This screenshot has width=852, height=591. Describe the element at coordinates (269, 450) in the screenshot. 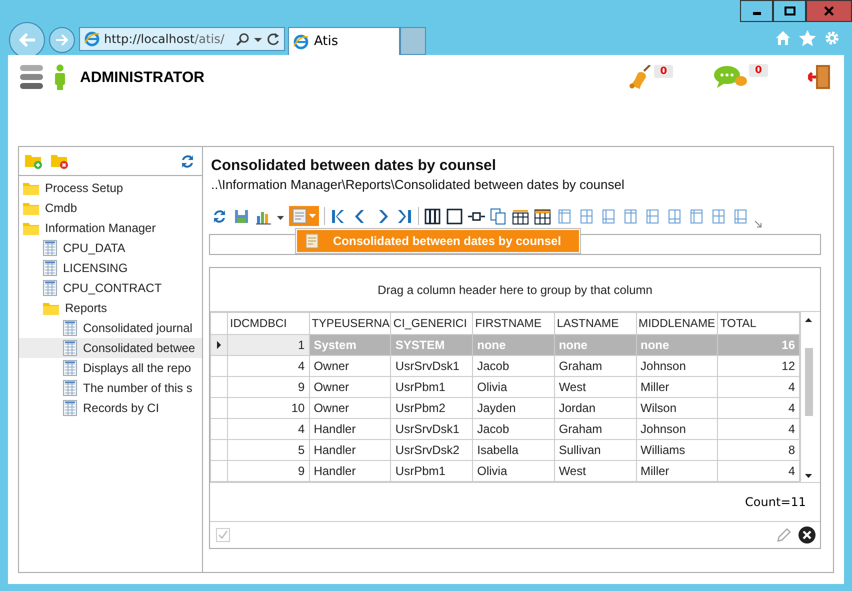

I see `table-cell: 5` at that location.